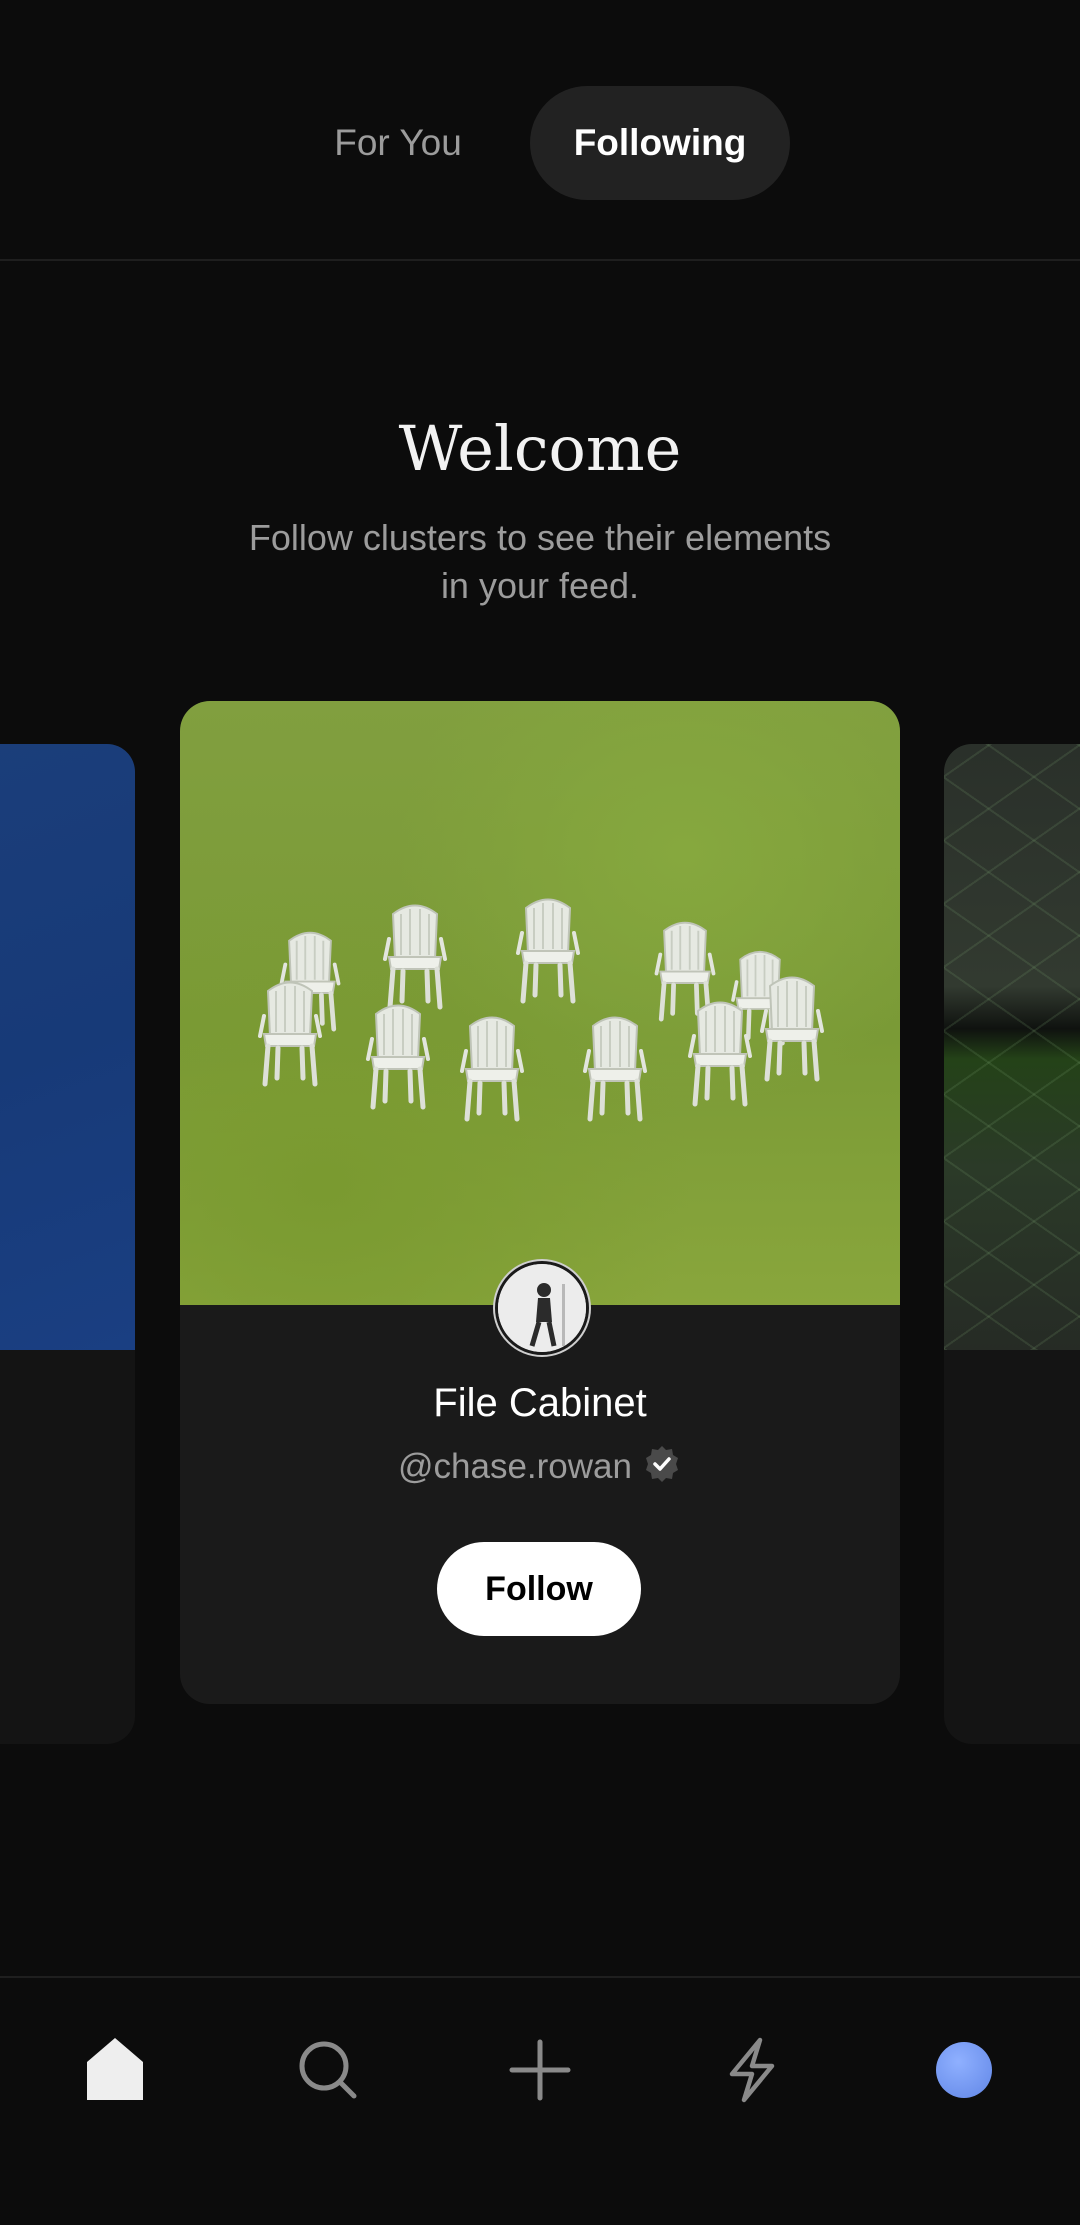  What do you see at coordinates (964, 2070) in the screenshot?
I see `profile-avatar-icon` at bounding box center [964, 2070].